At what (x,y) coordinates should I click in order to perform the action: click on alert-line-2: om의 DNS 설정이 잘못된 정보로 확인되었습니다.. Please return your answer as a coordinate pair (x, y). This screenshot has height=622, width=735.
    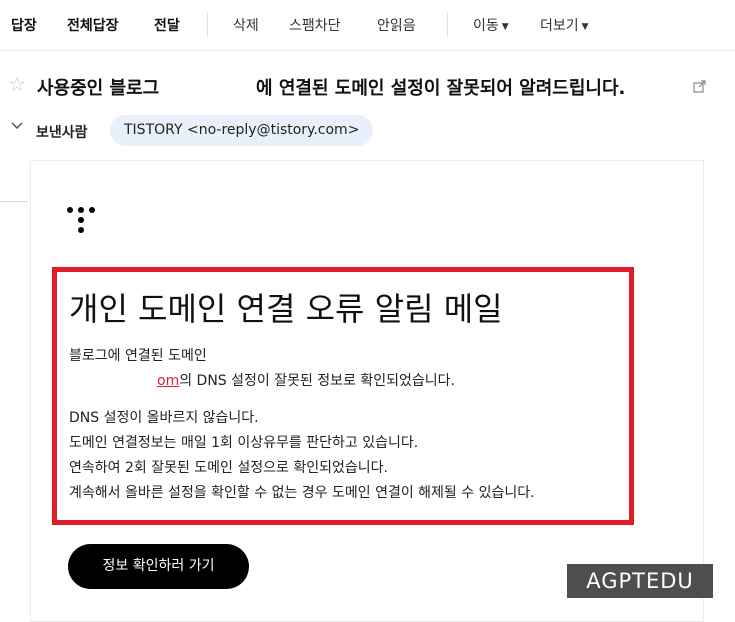
    Looking at the image, I should click on (306, 380).